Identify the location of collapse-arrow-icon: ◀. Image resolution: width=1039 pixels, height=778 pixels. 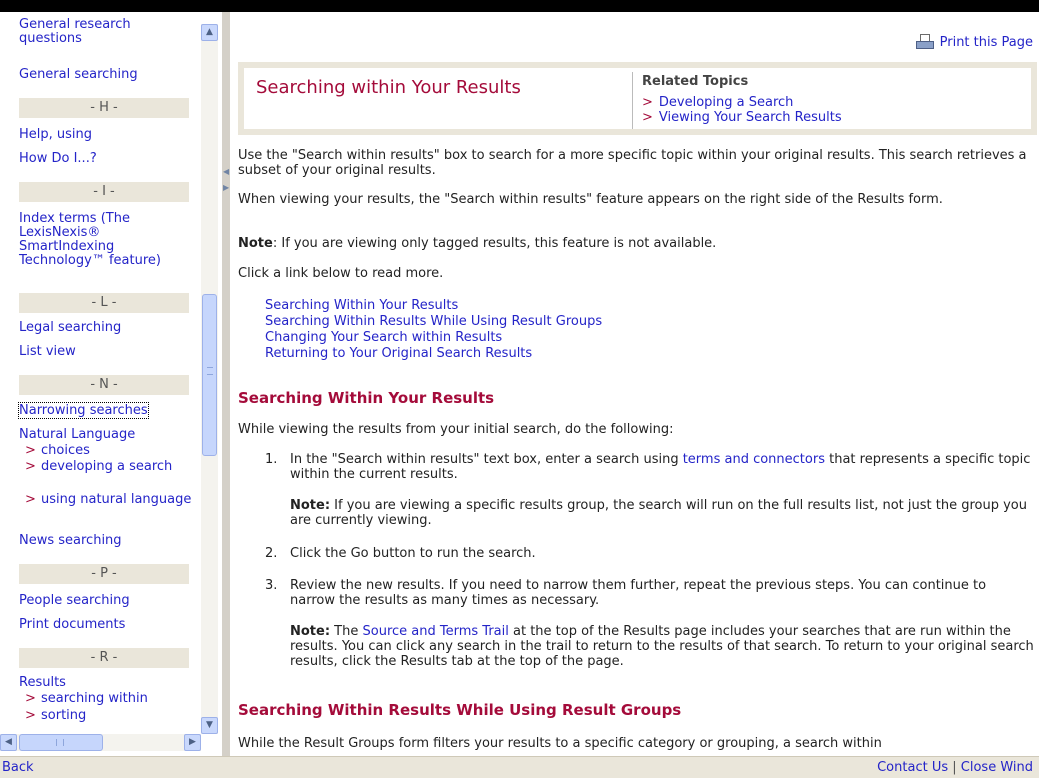
(226, 172).